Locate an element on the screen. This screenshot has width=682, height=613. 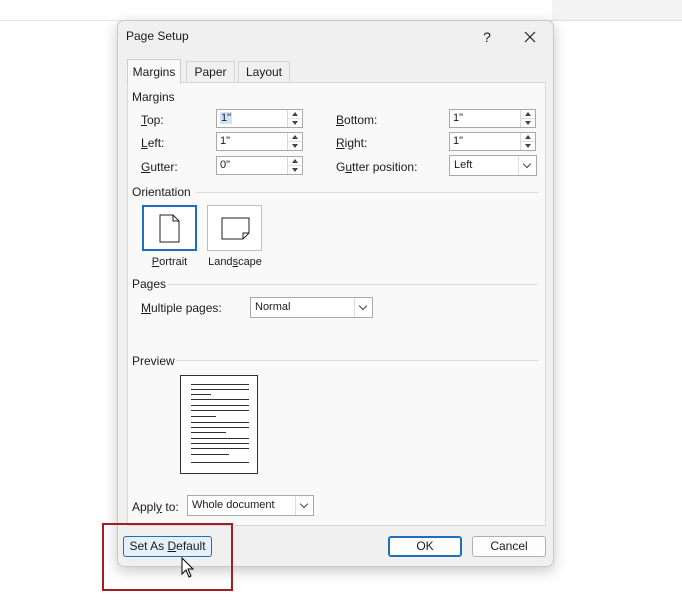
pages-divider is located at coordinates (353, 284).